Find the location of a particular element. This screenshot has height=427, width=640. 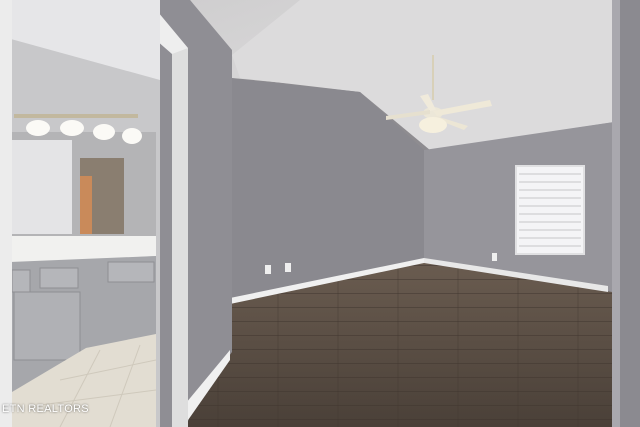

watermark-text: ETN REALTORS is located at coordinates (45, 409).